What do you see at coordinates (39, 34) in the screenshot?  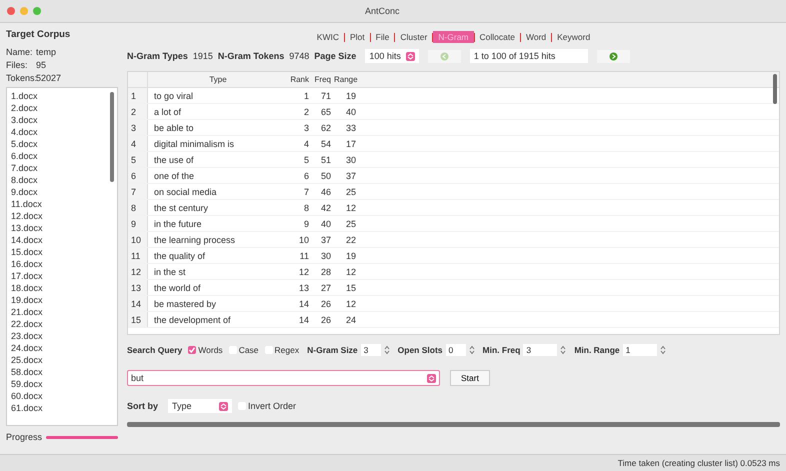 I see `corpus-heading: Target Corpus` at bounding box center [39, 34].